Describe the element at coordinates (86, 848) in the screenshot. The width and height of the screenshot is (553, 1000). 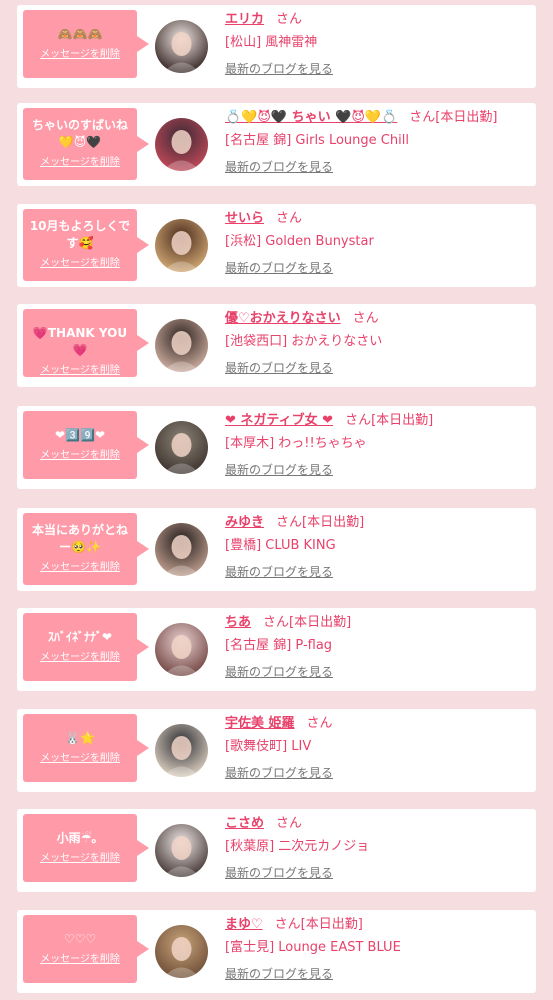
I see `message-bubble: 小雨☔。 メッセージを削除` at that location.